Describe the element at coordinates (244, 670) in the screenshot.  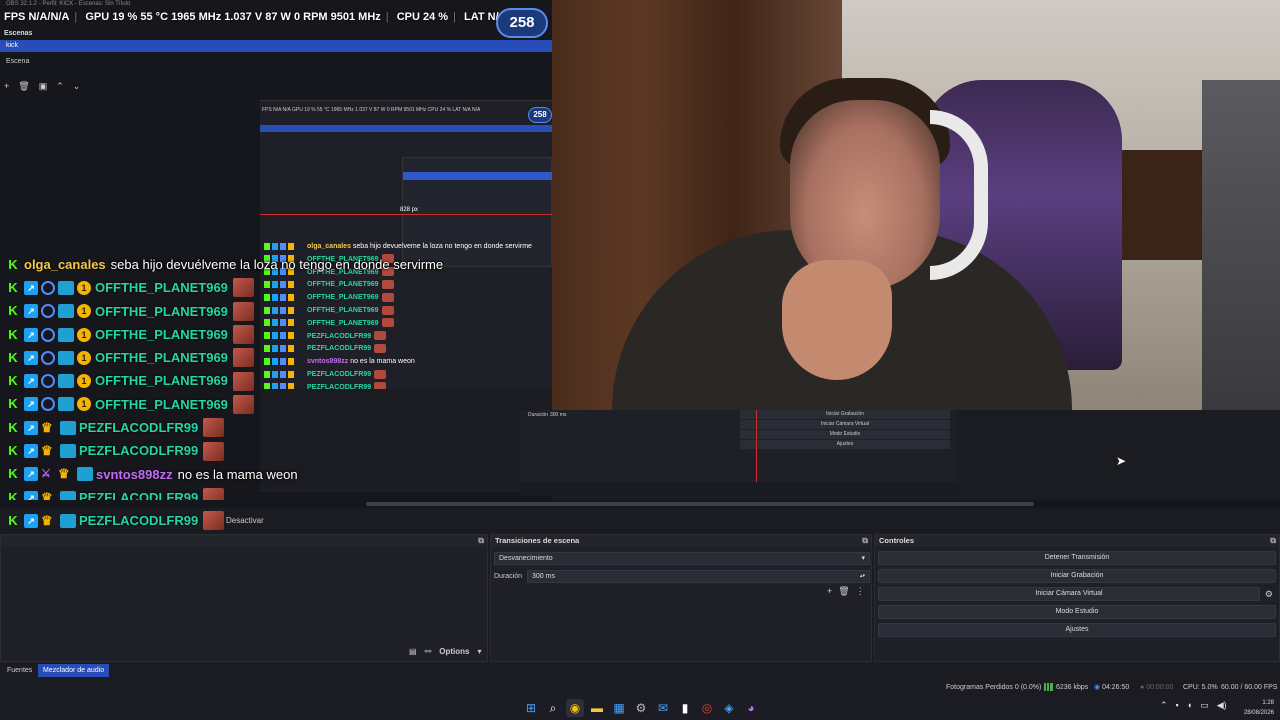
I see `dock-tabs: Fuentes Mezclador de audio` at that location.